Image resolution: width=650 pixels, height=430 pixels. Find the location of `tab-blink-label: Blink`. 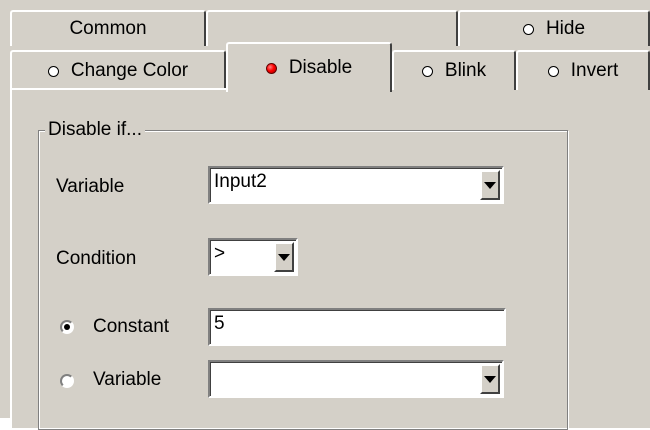

tab-blink-label: Blink is located at coordinates (465, 70).